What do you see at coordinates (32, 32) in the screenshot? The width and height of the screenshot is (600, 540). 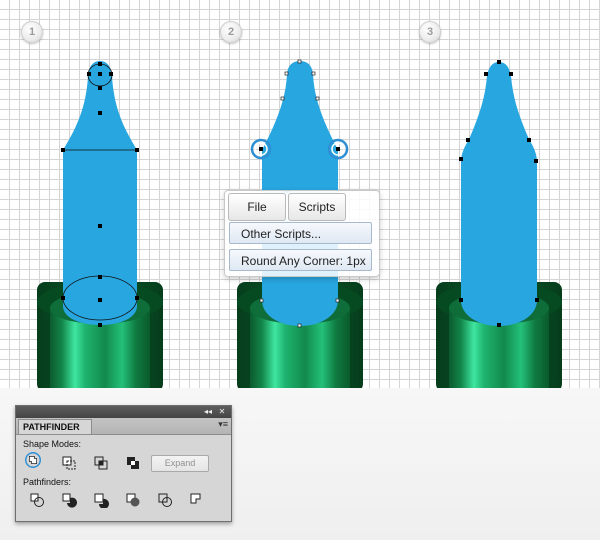 I see `step-badge-1: 1` at bounding box center [32, 32].